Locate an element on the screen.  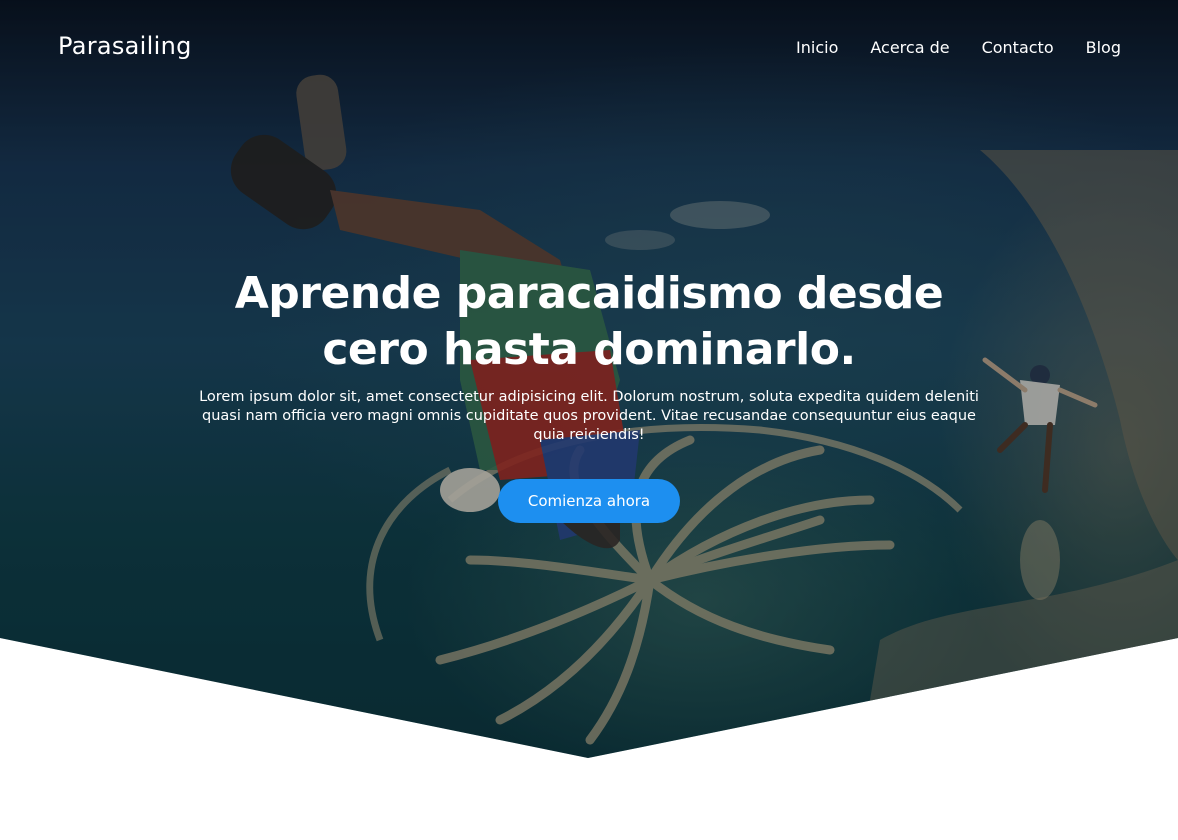
nav-link-acerca-de: Acerca de is located at coordinates (909, 47).